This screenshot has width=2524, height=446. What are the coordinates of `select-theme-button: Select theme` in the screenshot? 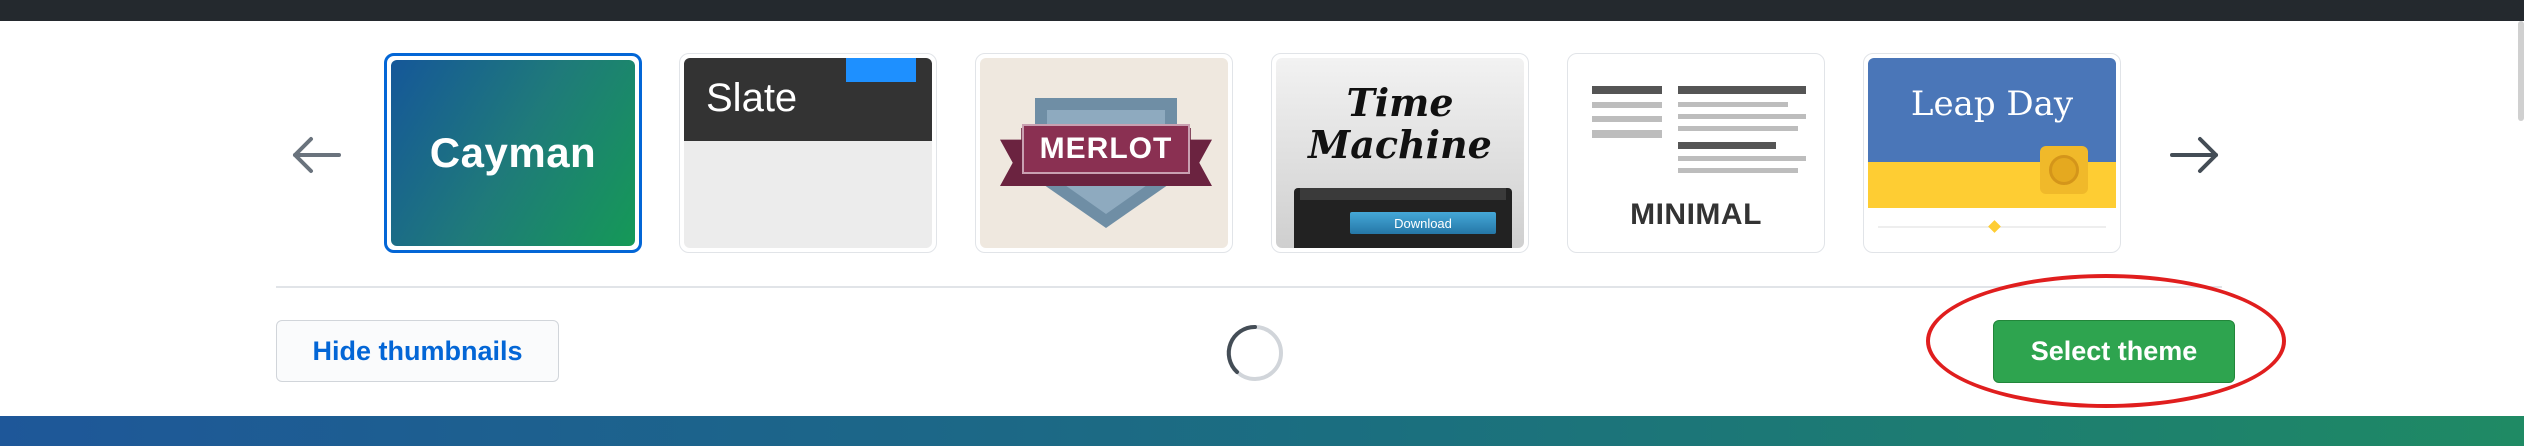 It's located at (2114, 351).